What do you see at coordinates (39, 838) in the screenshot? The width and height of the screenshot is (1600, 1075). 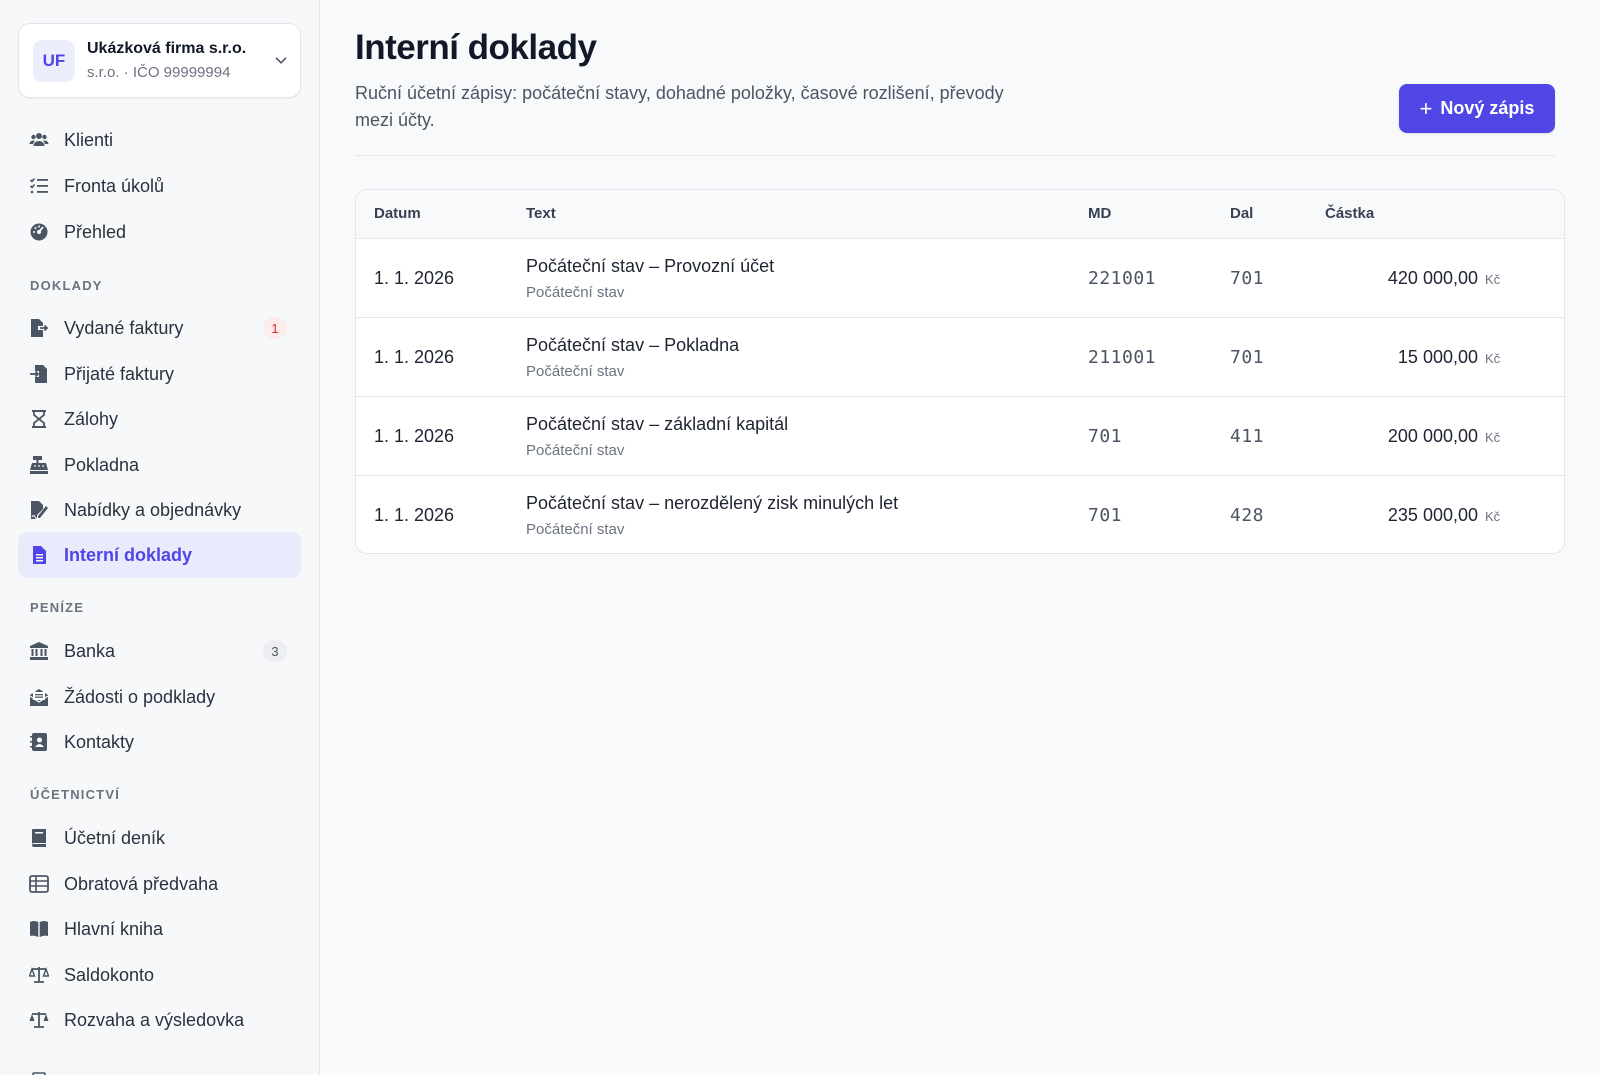 I see `book-icon` at bounding box center [39, 838].